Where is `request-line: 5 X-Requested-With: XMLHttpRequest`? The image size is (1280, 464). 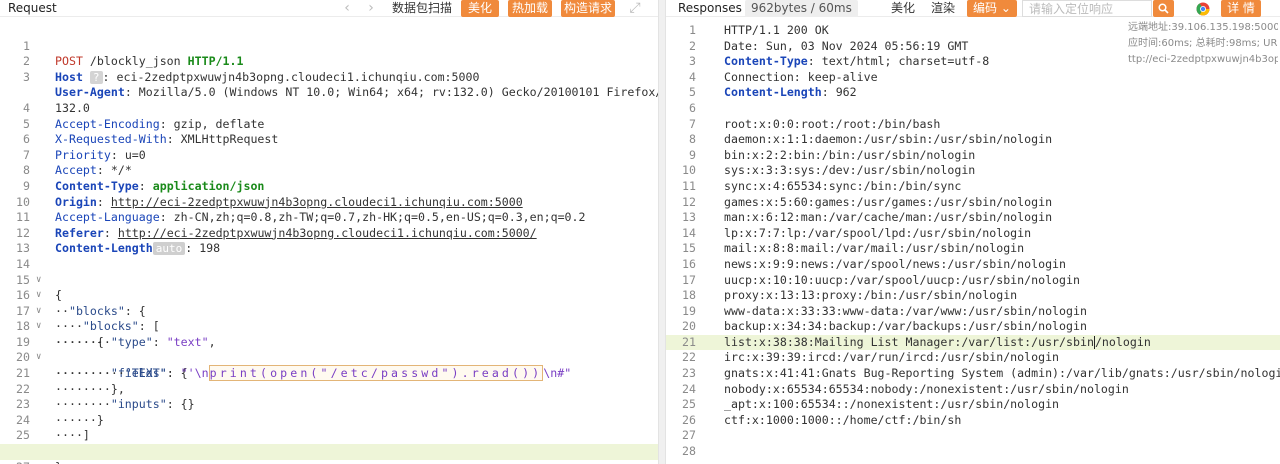
request-line: 5 X-Requested-With: XMLHttpRequest is located at coordinates (329, 124).